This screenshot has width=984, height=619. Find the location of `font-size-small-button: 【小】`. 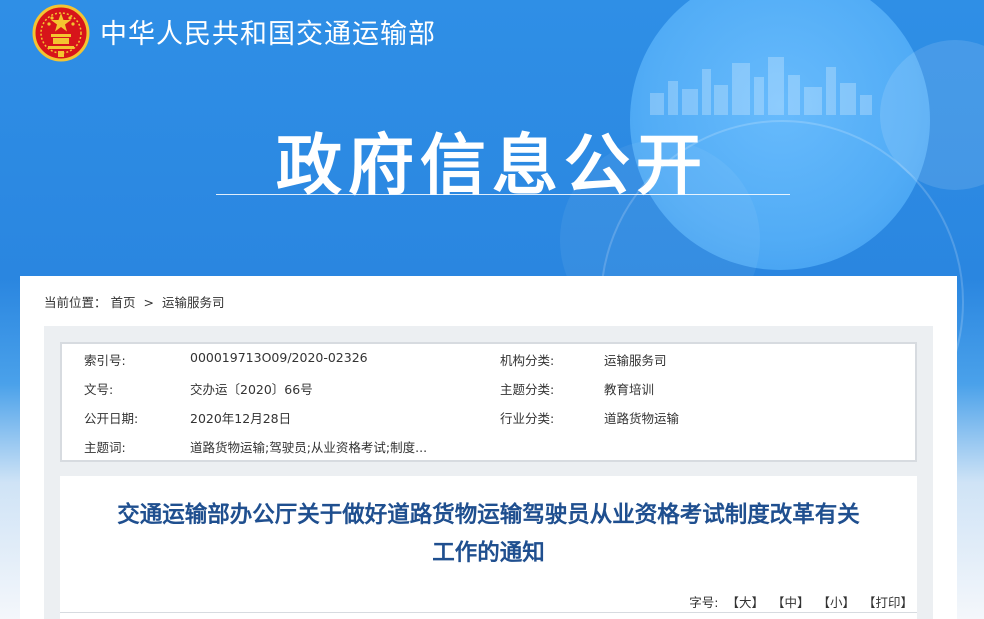

font-size-small-button: 【小】 is located at coordinates (836, 602).